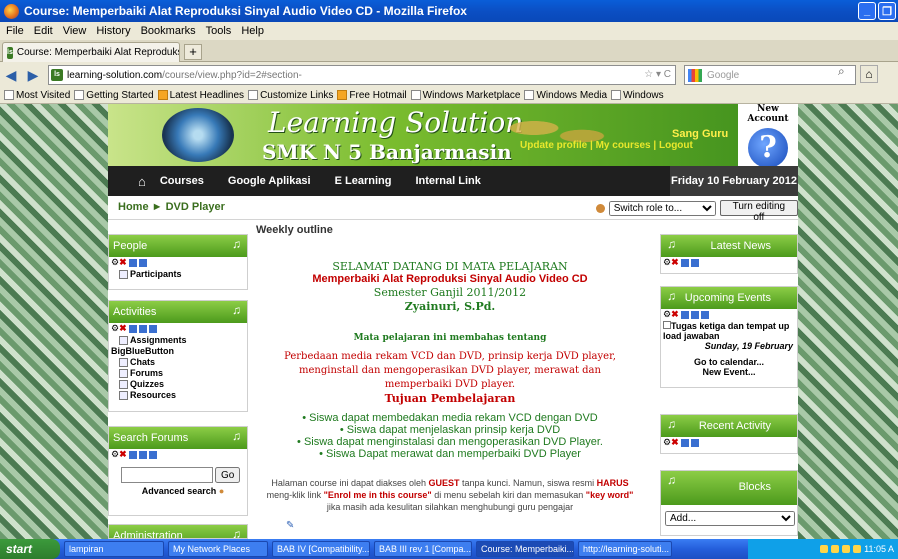 This screenshot has height=559, width=898. Describe the element at coordinates (178, 351) in the screenshot. I see `activity-bigbluebutton: BigBlueButton` at that location.